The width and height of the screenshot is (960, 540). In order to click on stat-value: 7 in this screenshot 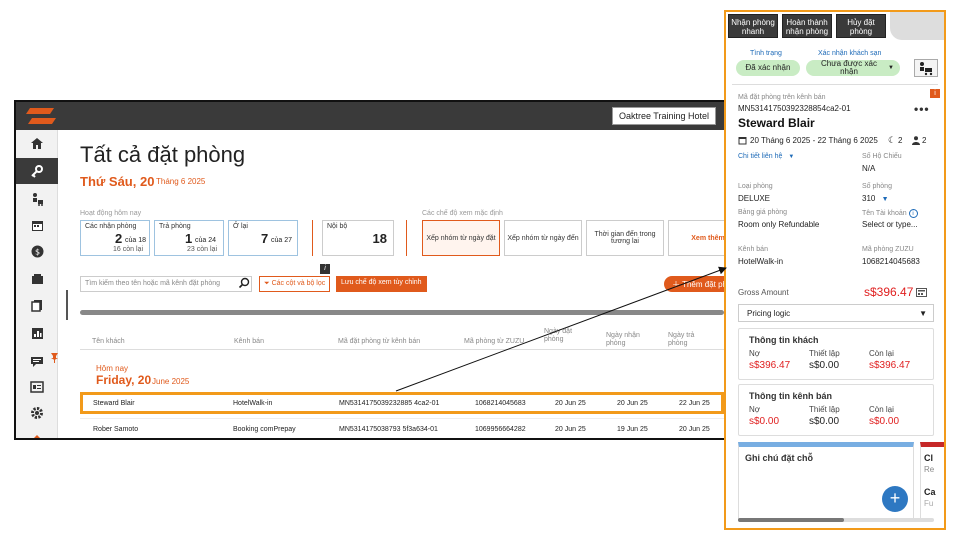, I will do `click(265, 238)`.